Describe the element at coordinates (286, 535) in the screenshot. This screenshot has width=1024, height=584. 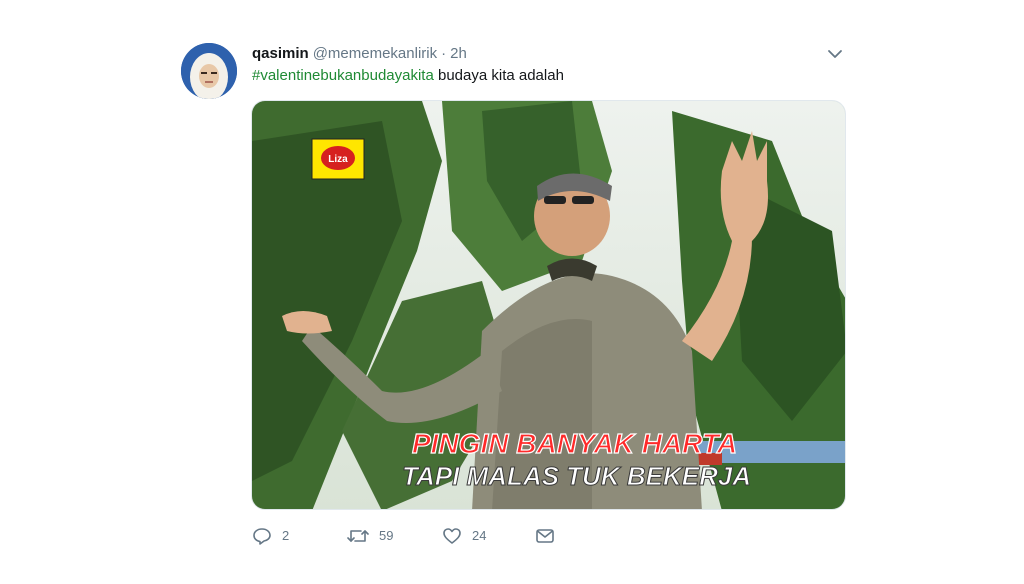
I see `reply-count: 2` at that location.